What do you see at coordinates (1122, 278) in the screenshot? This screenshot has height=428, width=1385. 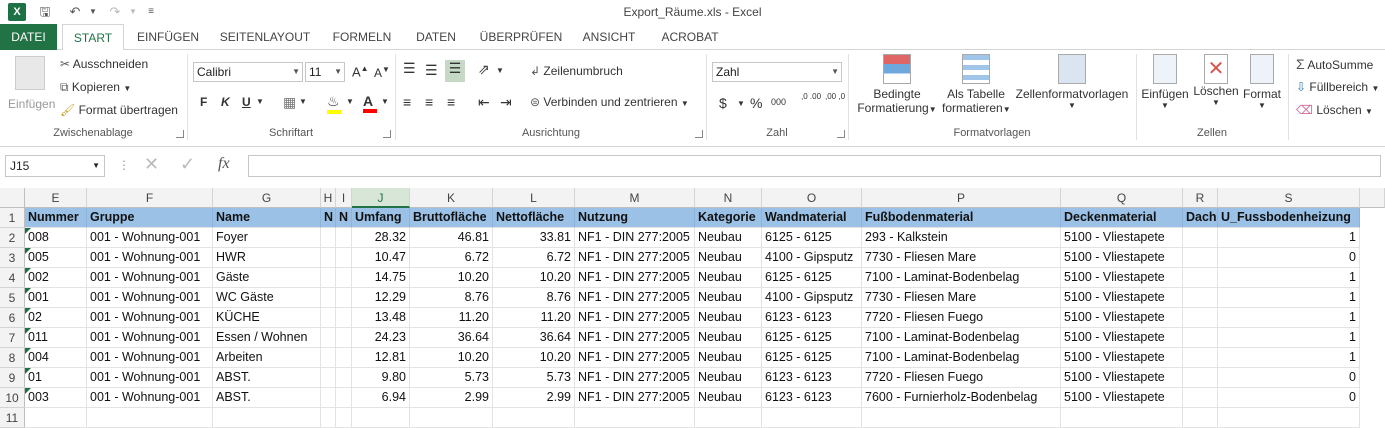 I see `cell-q4: 5100 - Vliestapete` at bounding box center [1122, 278].